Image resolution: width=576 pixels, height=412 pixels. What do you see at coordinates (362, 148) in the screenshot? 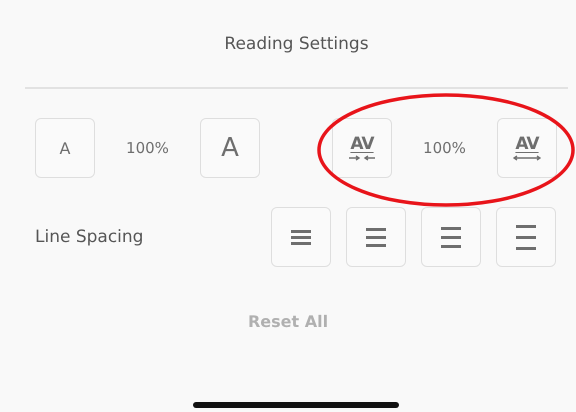
I see `decrease-spacing-button: AV` at bounding box center [362, 148].